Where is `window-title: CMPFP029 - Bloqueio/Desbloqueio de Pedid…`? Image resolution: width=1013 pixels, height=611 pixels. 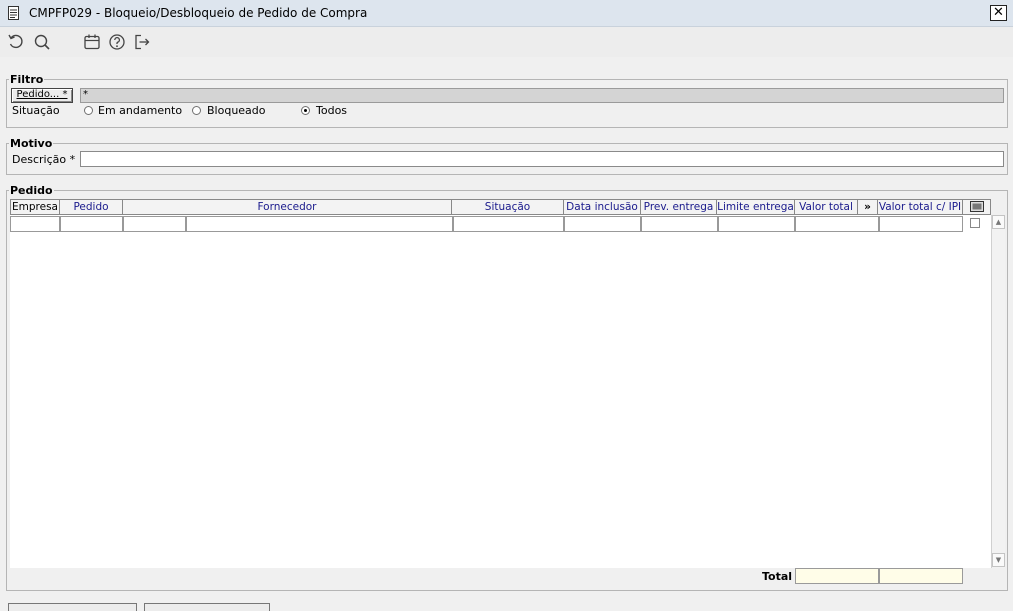
window-title: CMPFP029 - Bloqueio/Desbloqueio de Pedid… is located at coordinates (198, 13).